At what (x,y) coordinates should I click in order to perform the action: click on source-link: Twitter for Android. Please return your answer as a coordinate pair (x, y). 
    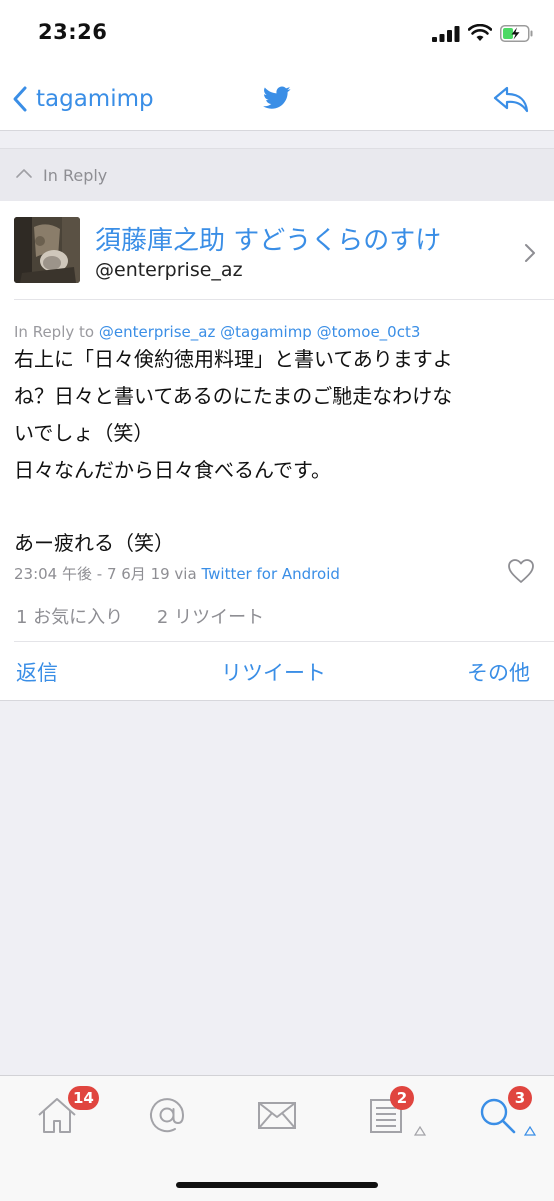
    Looking at the image, I should click on (270, 574).